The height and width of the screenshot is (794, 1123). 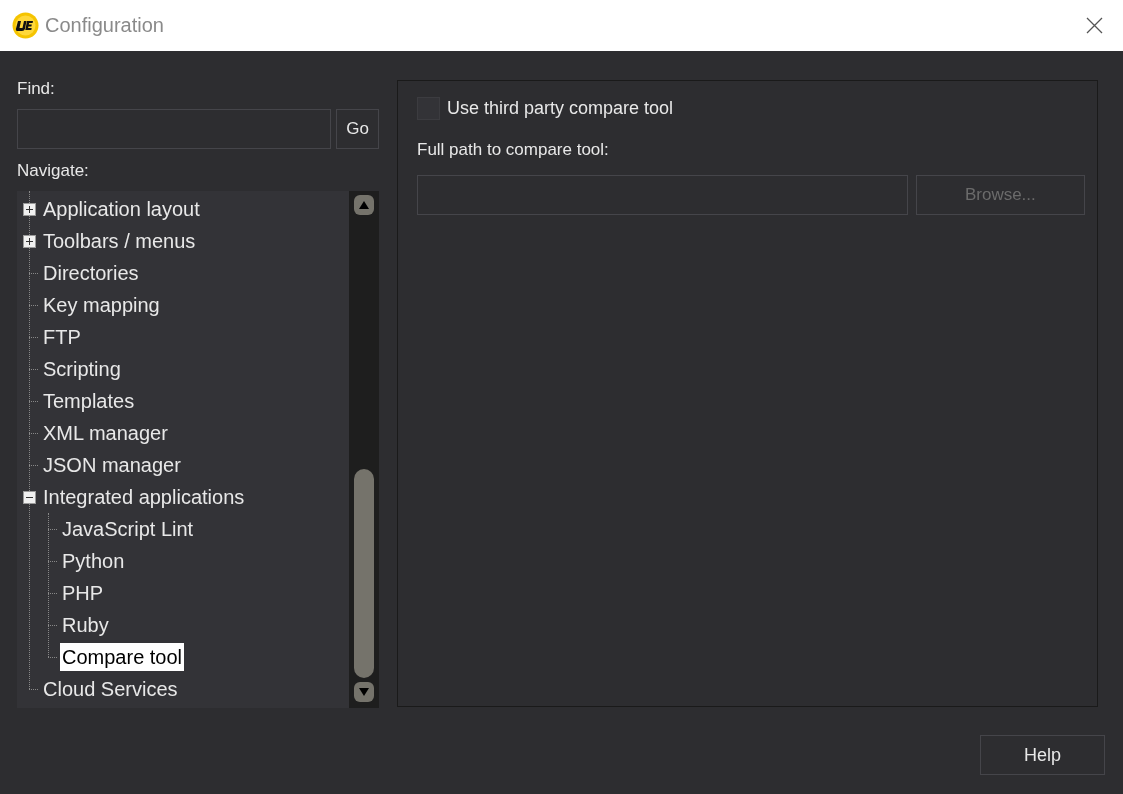 I want to click on scroll-up-icon, so click(x=364, y=205).